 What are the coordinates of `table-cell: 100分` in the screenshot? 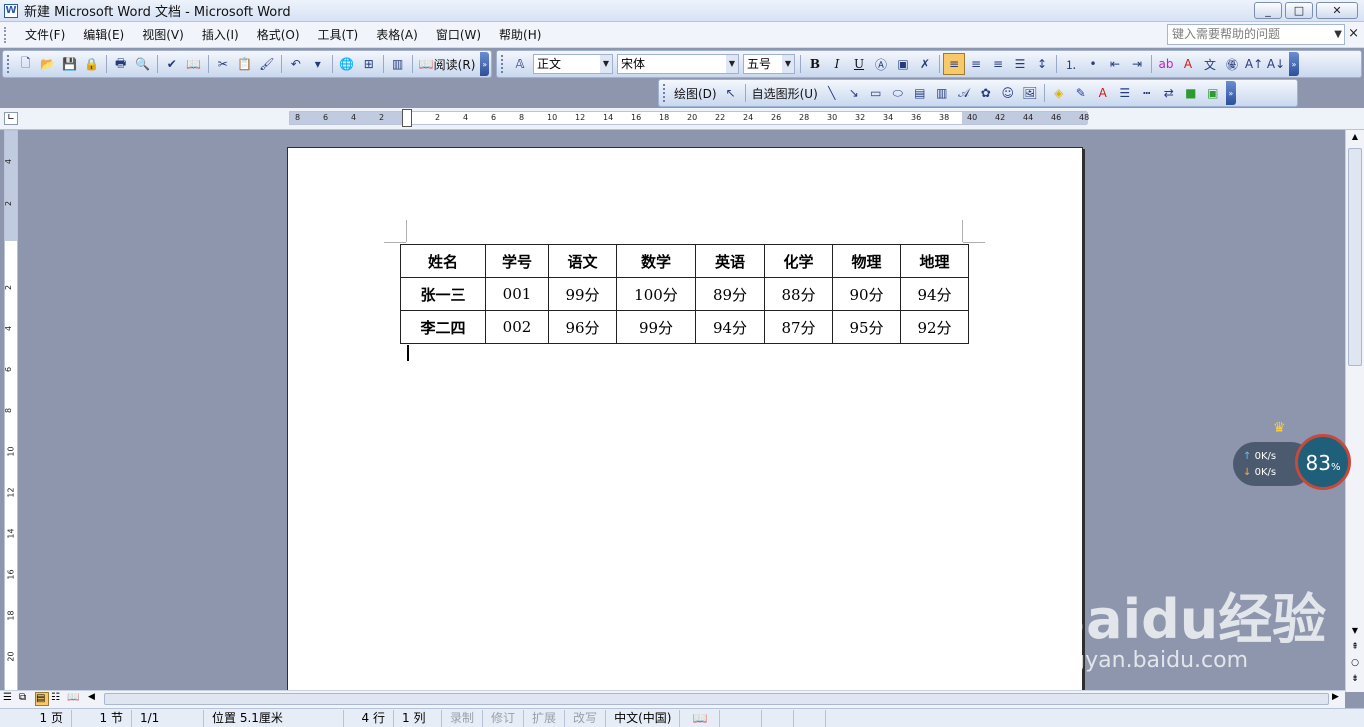 It's located at (656, 294).